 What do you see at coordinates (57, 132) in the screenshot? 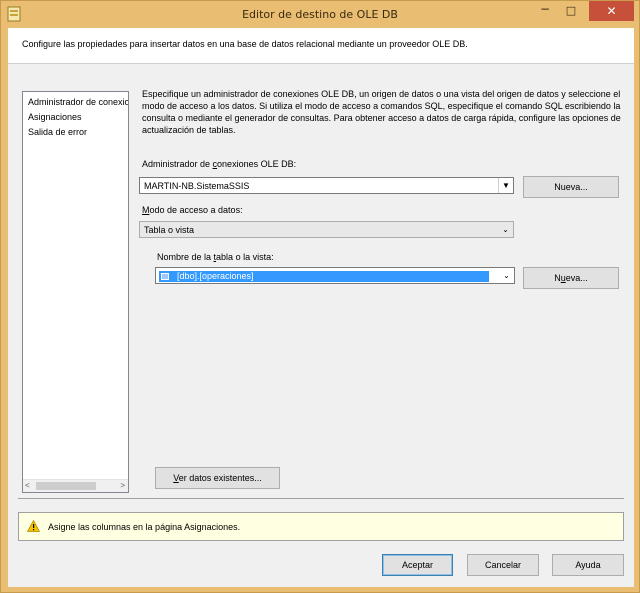
I see `nav-item-error-output: Salida de error` at bounding box center [57, 132].